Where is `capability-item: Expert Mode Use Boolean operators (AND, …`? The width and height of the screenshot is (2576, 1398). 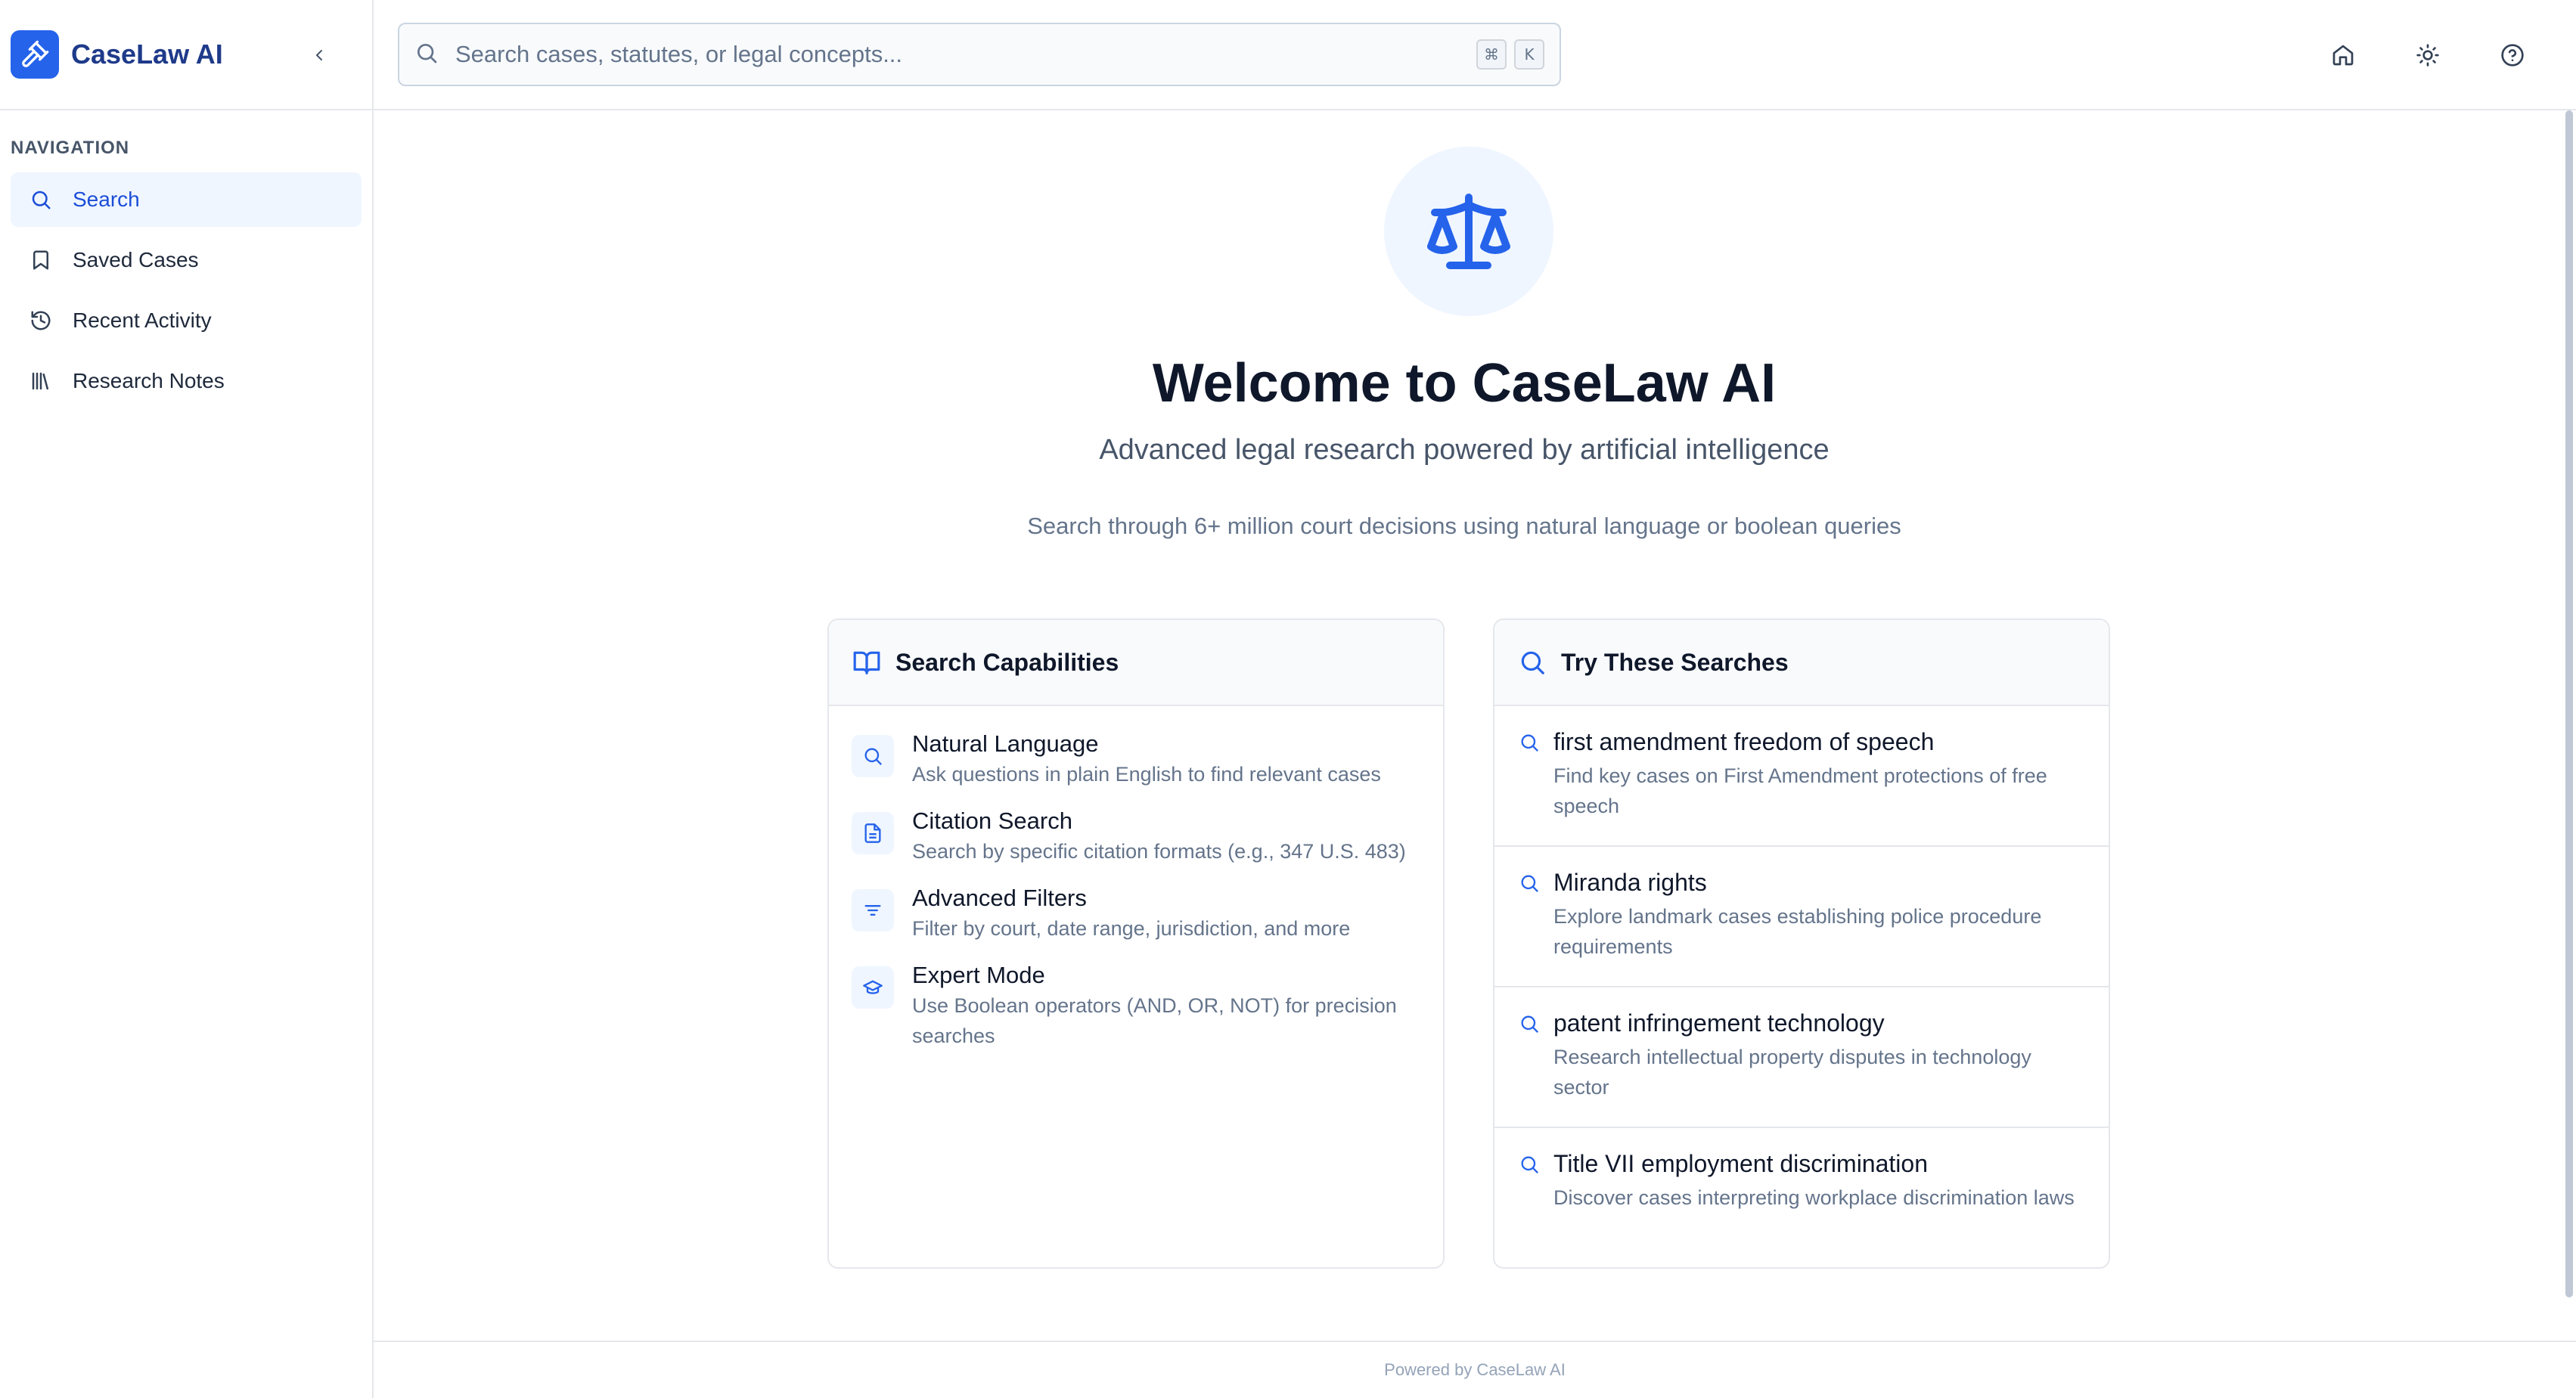 capability-item: Expert Mode Use Boolean operators (AND, … is located at coordinates (1136, 1005).